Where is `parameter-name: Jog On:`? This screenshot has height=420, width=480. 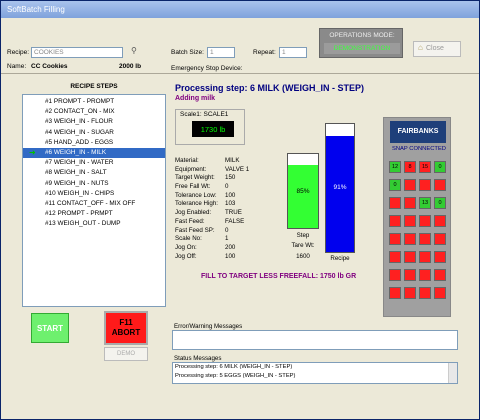
parameter-name: Jog On: is located at coordinates (186, 247).